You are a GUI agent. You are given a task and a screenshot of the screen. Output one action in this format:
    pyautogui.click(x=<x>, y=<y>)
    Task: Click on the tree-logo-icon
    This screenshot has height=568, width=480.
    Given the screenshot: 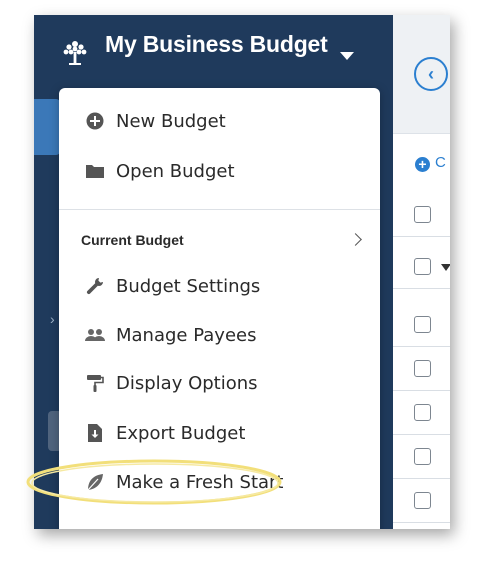 What is the action you would take?
    pyautogui.click(x=75, y=53)
    